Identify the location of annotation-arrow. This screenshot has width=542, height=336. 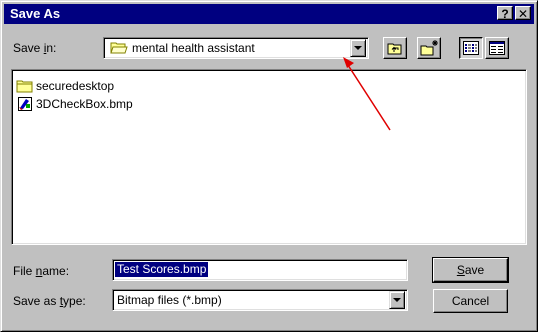
(367, 94).